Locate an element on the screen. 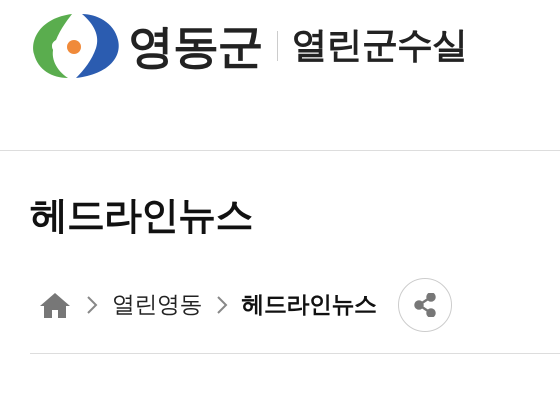 The height and width of the screenshot is (401, 560). home-icon is located at coordinates (55, 305).